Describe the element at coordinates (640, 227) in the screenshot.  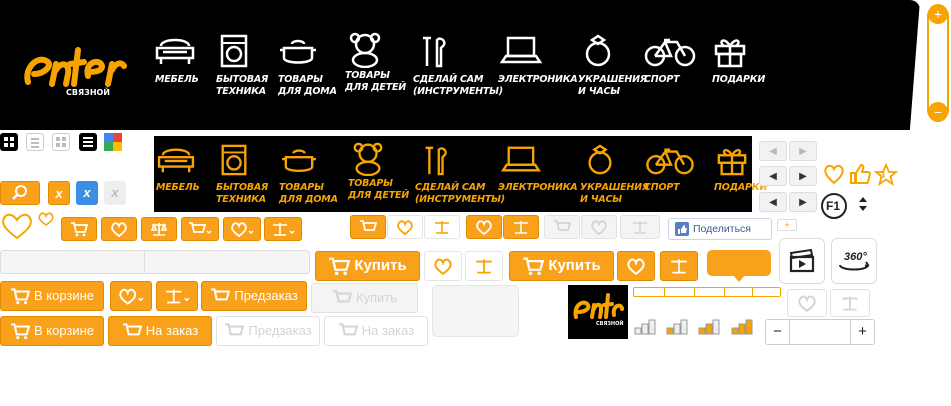
I see `compare-disabled-button` at that location.